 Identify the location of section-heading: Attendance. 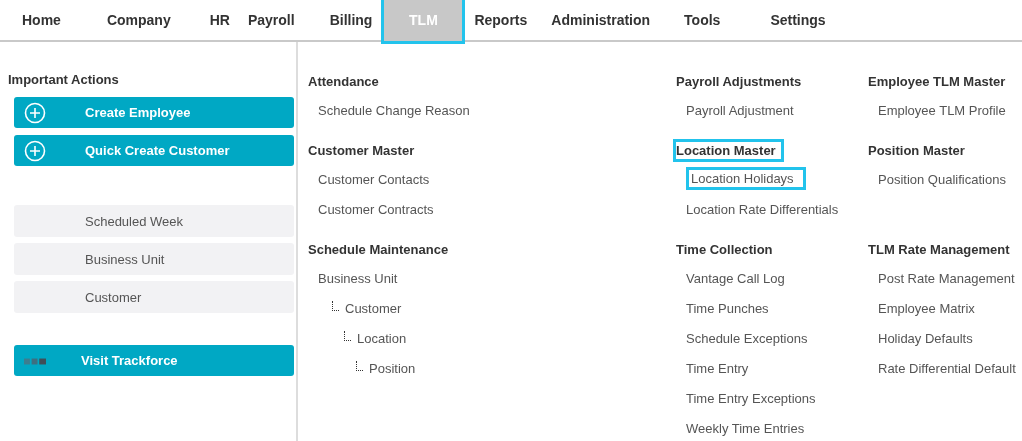
(344, 82).